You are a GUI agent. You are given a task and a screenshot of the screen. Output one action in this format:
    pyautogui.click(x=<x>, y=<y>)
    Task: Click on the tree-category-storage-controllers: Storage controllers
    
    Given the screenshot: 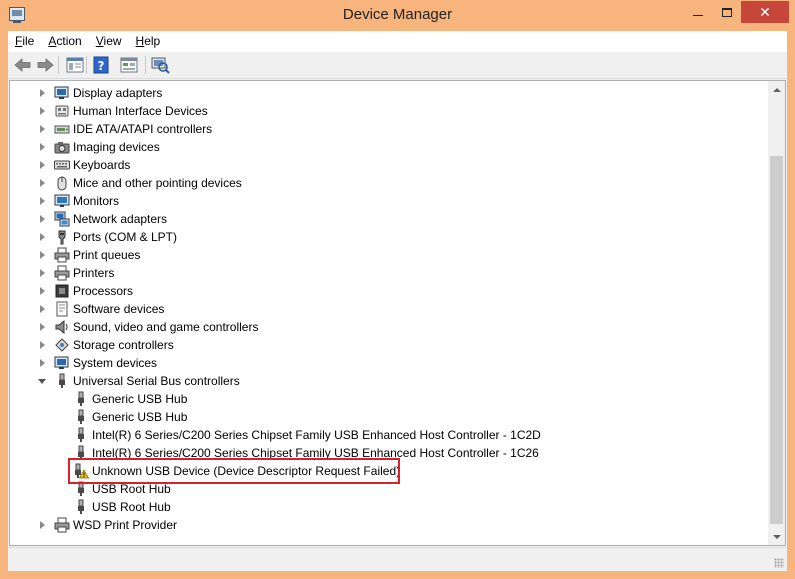 What is the action you would take?
    pyautogui.click(x=385, y=345)
    